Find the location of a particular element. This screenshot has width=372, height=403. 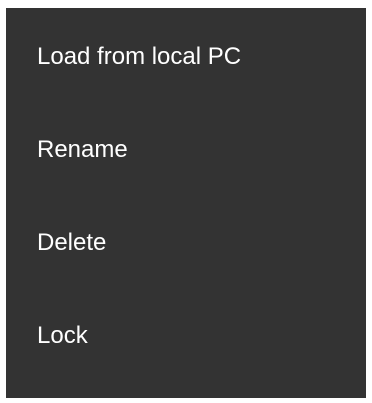

menu-item-label: Lock is located at coordinates (62, 335).